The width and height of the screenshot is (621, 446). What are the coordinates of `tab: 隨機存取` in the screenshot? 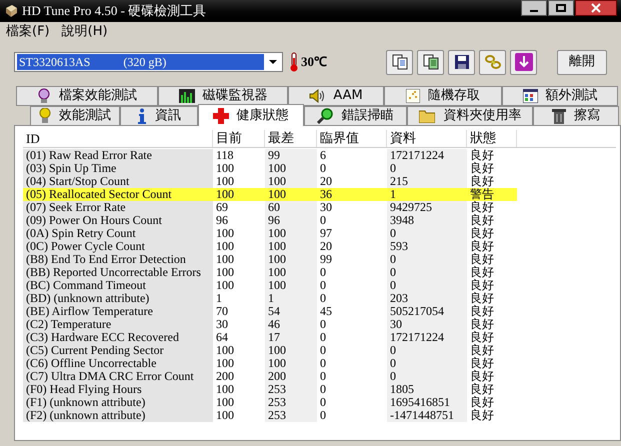 It's located at (443, 96).